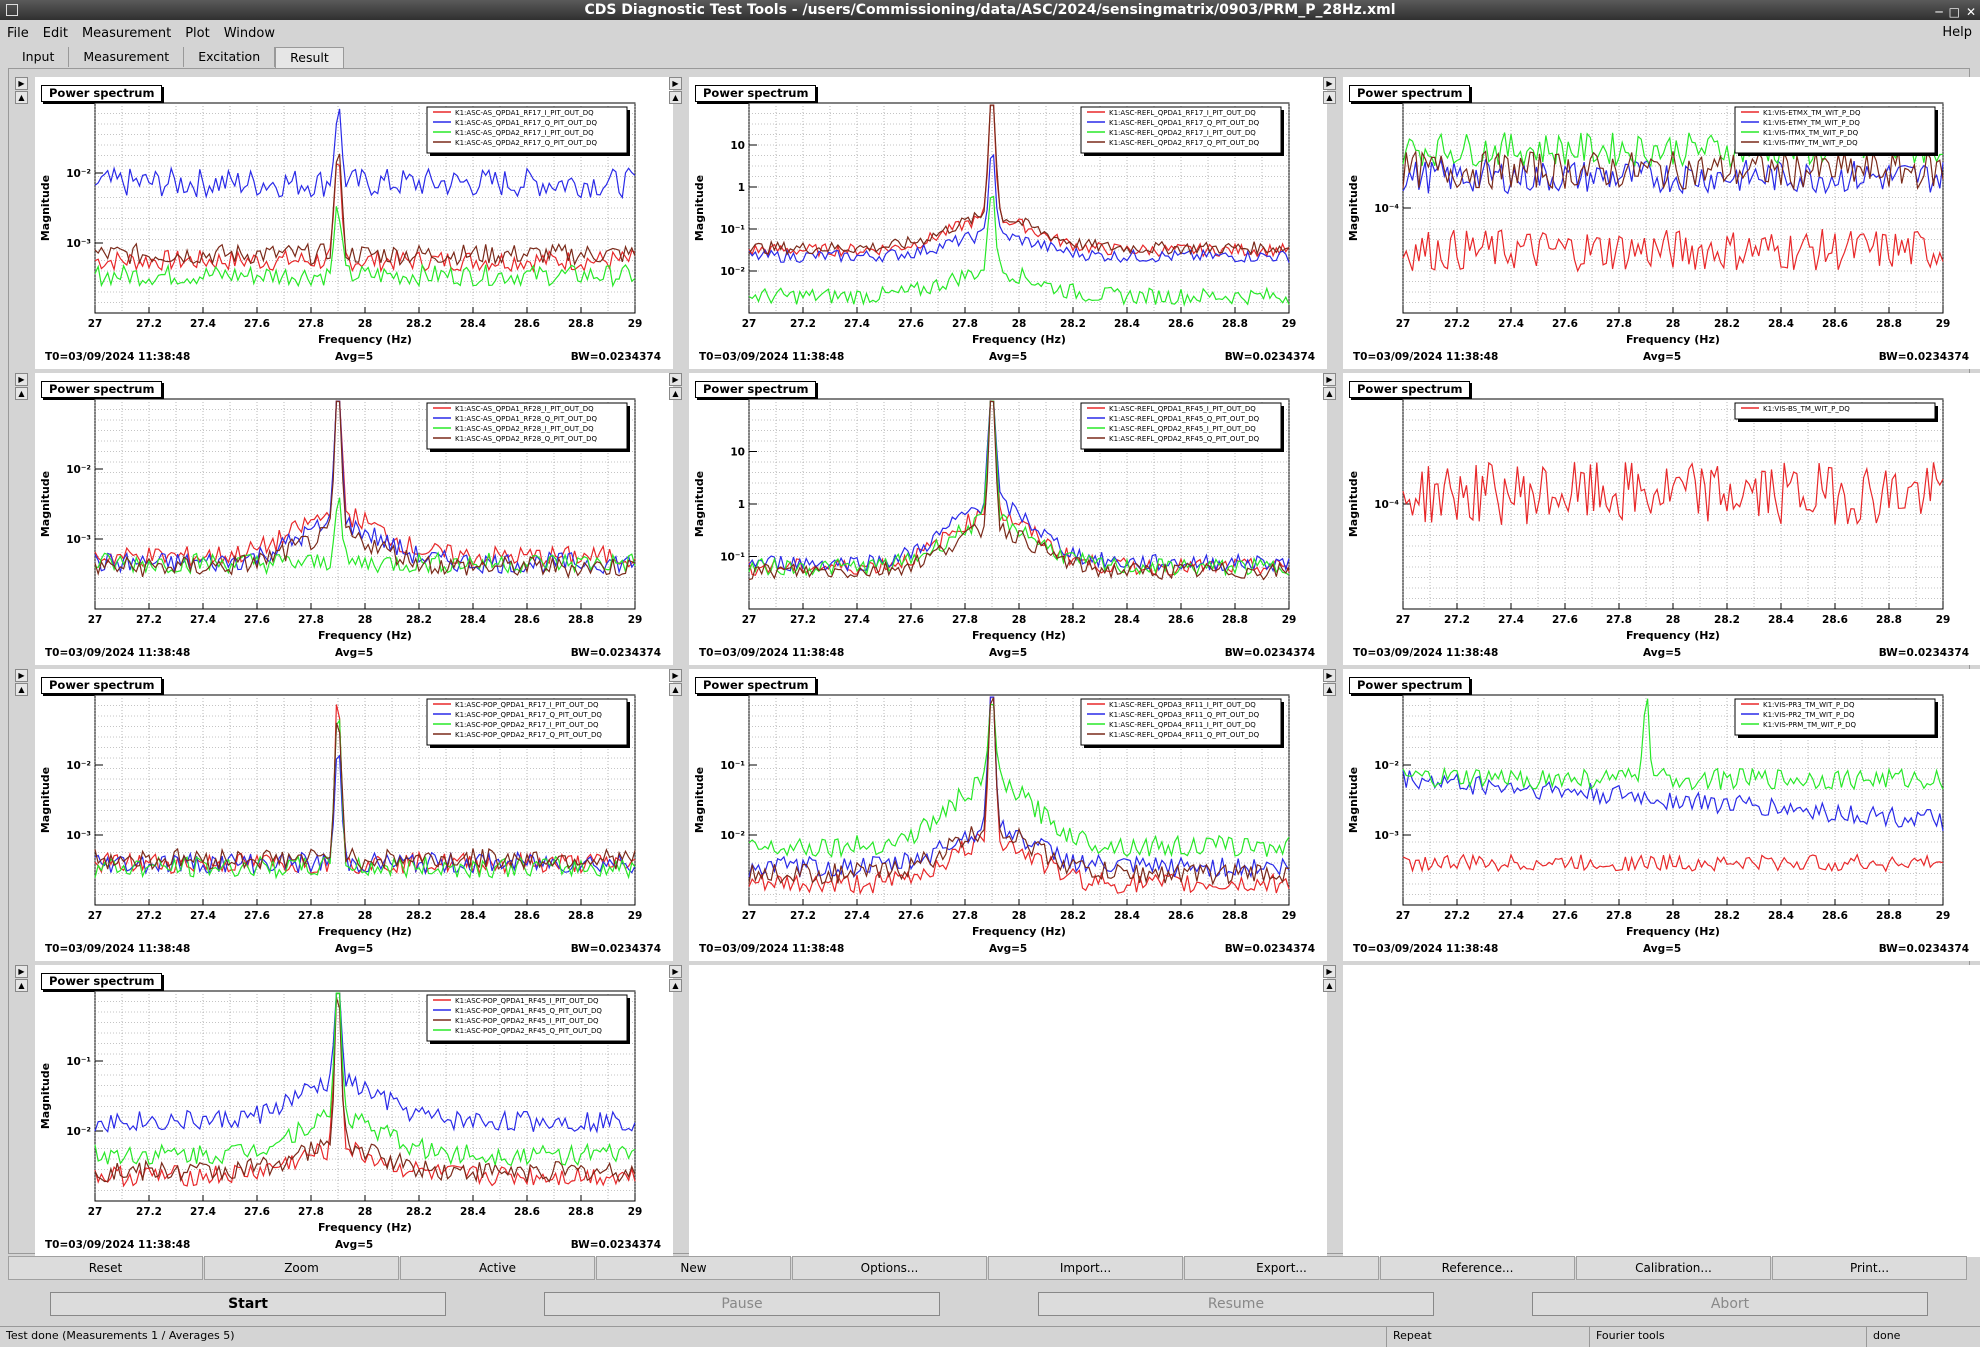  I want to click on bandwidth-label: BW=0.0234374, so click(1923, 653).